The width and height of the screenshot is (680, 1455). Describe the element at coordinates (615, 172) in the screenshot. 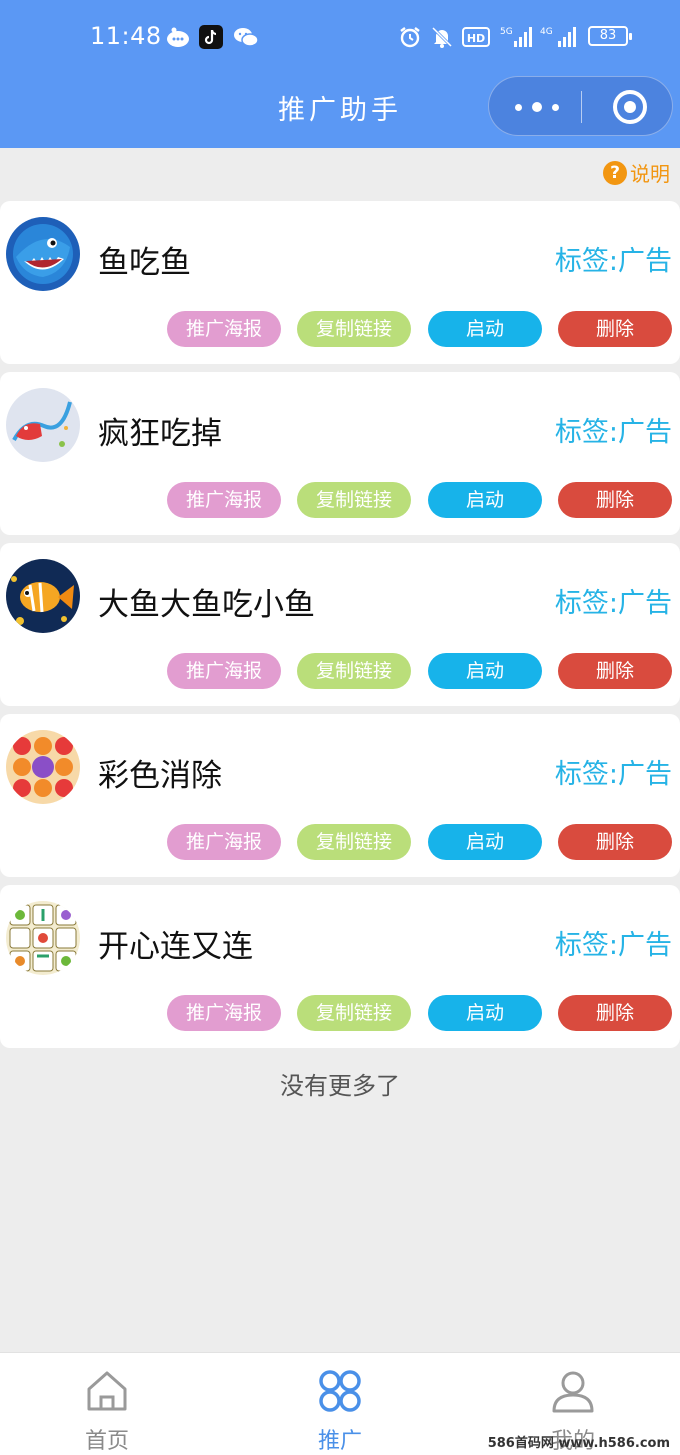

I see `question-icon: ?` at that location.